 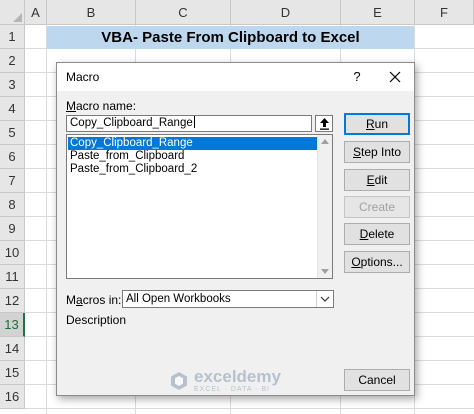 What do you see at coordinates (444, 12) in the screenshot?
I see `column-header-f: F` at bounding box center [444, 12].